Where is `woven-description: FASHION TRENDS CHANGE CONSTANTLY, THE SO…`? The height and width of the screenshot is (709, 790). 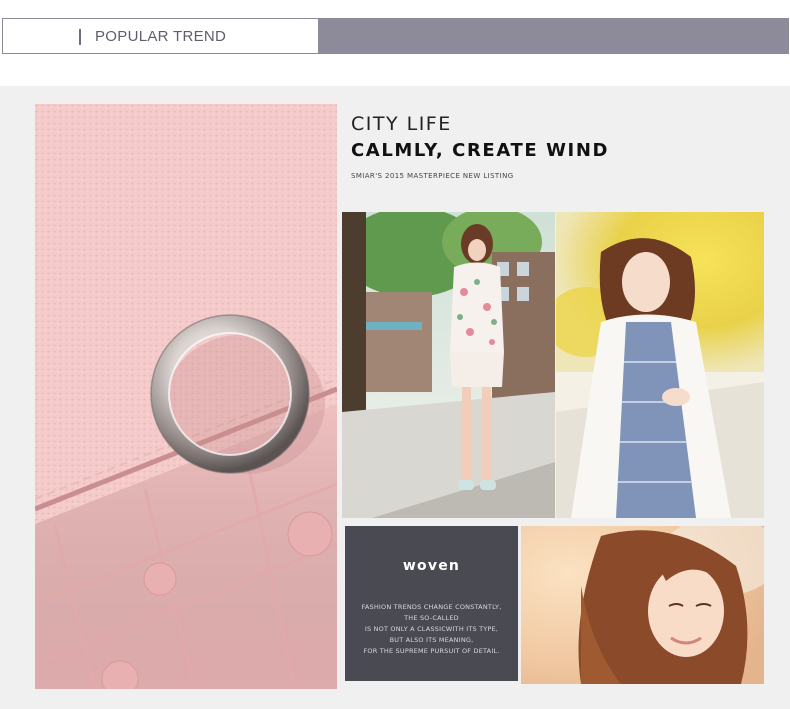
woven-description: FASHION TRENDS CHANGE CONSTANTLY, THE SO… is located at coordinates (431, 629).